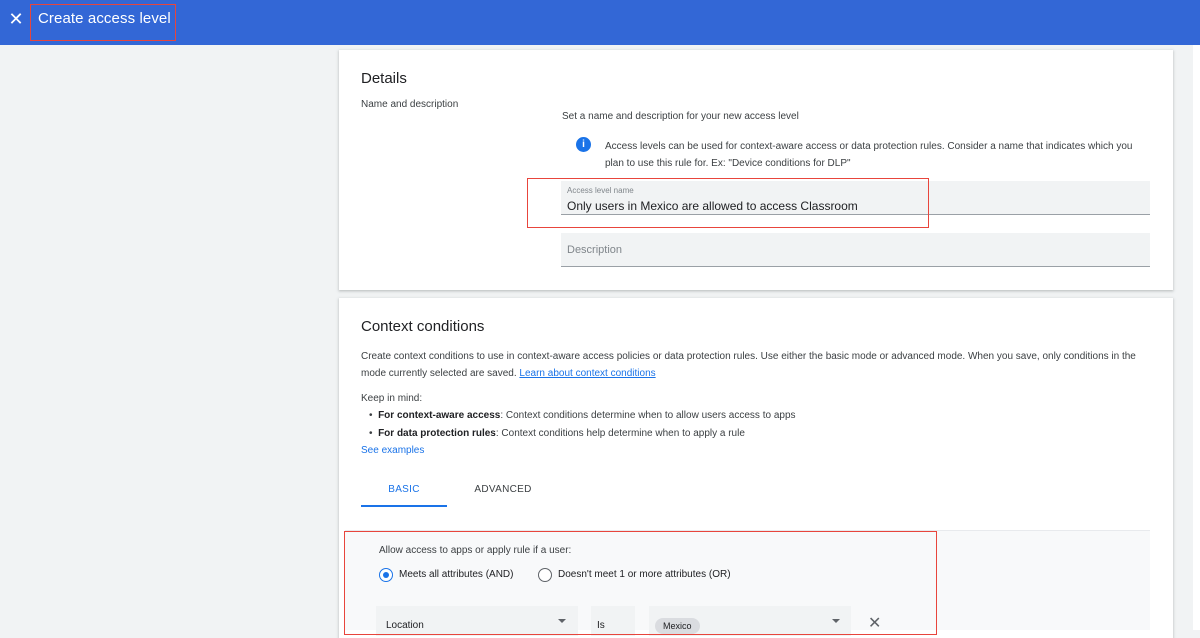 The width and height of the screenshot is (1200, 638). I want to click on close-icon: ✕, so click(16, 19).